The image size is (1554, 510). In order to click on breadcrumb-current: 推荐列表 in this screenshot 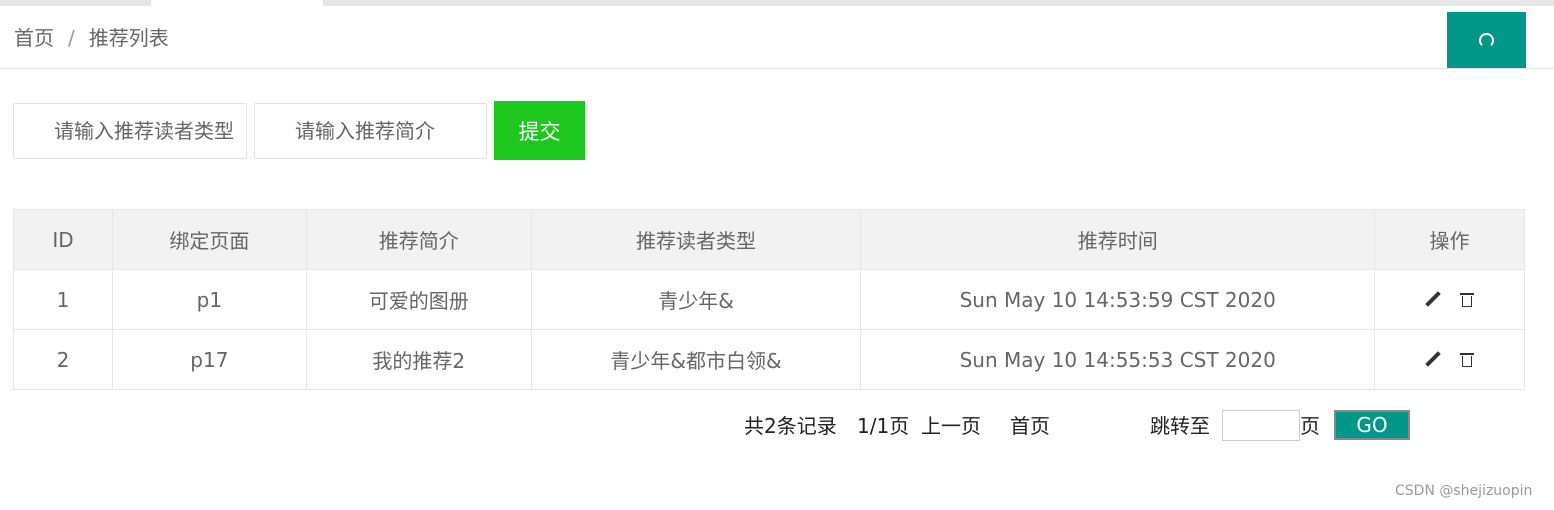, I will do `click(128, 38)`.